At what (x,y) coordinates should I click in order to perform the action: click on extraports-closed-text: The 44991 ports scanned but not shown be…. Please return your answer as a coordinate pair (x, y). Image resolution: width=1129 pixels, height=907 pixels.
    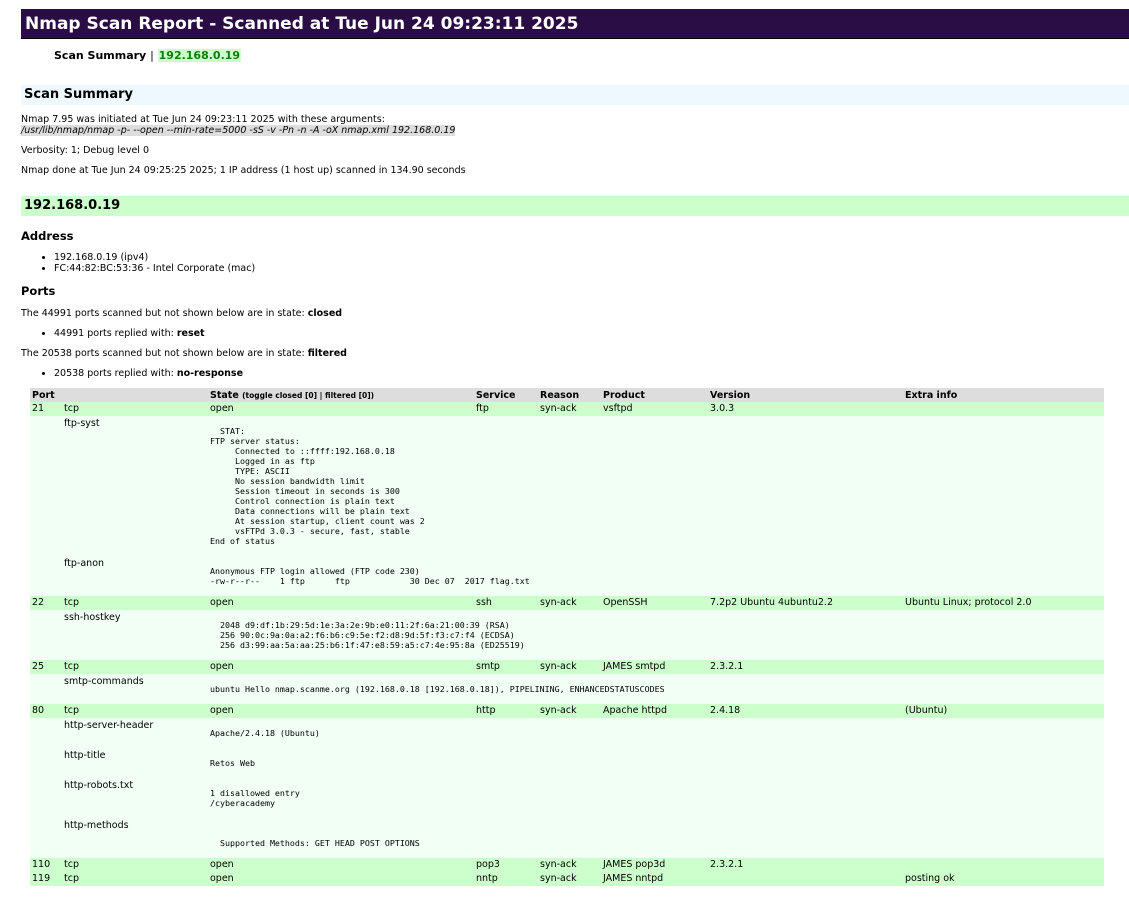
    Looking at the image, I should click on (164, 313).